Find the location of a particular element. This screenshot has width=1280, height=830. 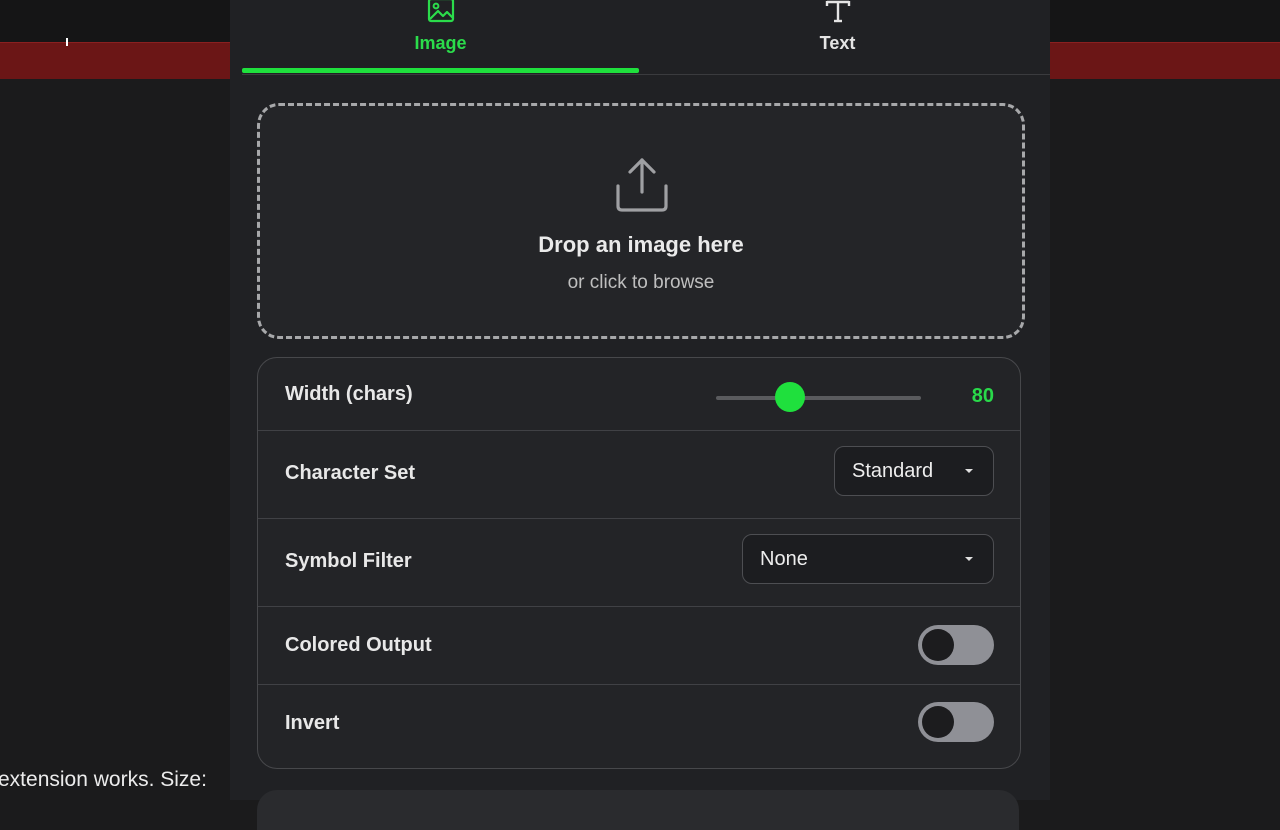

tab-image-label: Image is located at coordinates (440, 43).